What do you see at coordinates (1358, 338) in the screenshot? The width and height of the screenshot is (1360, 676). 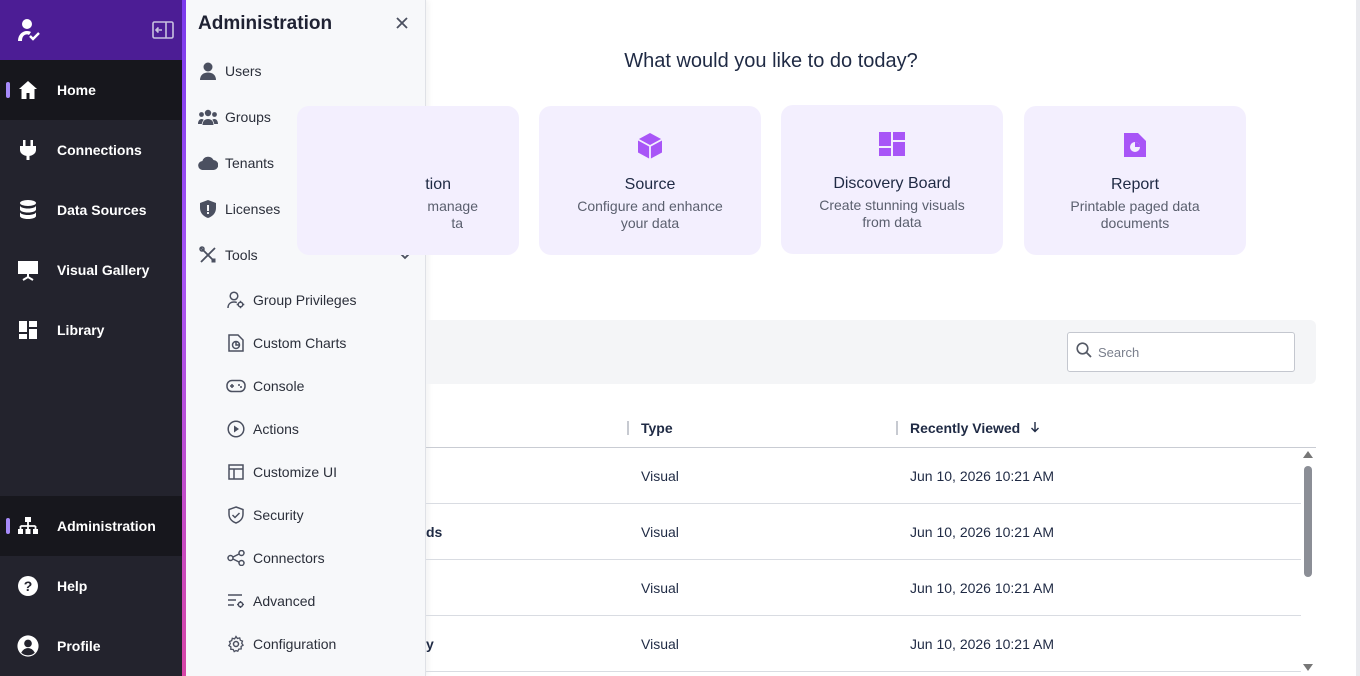 I see `page-scrollbar` at bounding box center [1358, 338].